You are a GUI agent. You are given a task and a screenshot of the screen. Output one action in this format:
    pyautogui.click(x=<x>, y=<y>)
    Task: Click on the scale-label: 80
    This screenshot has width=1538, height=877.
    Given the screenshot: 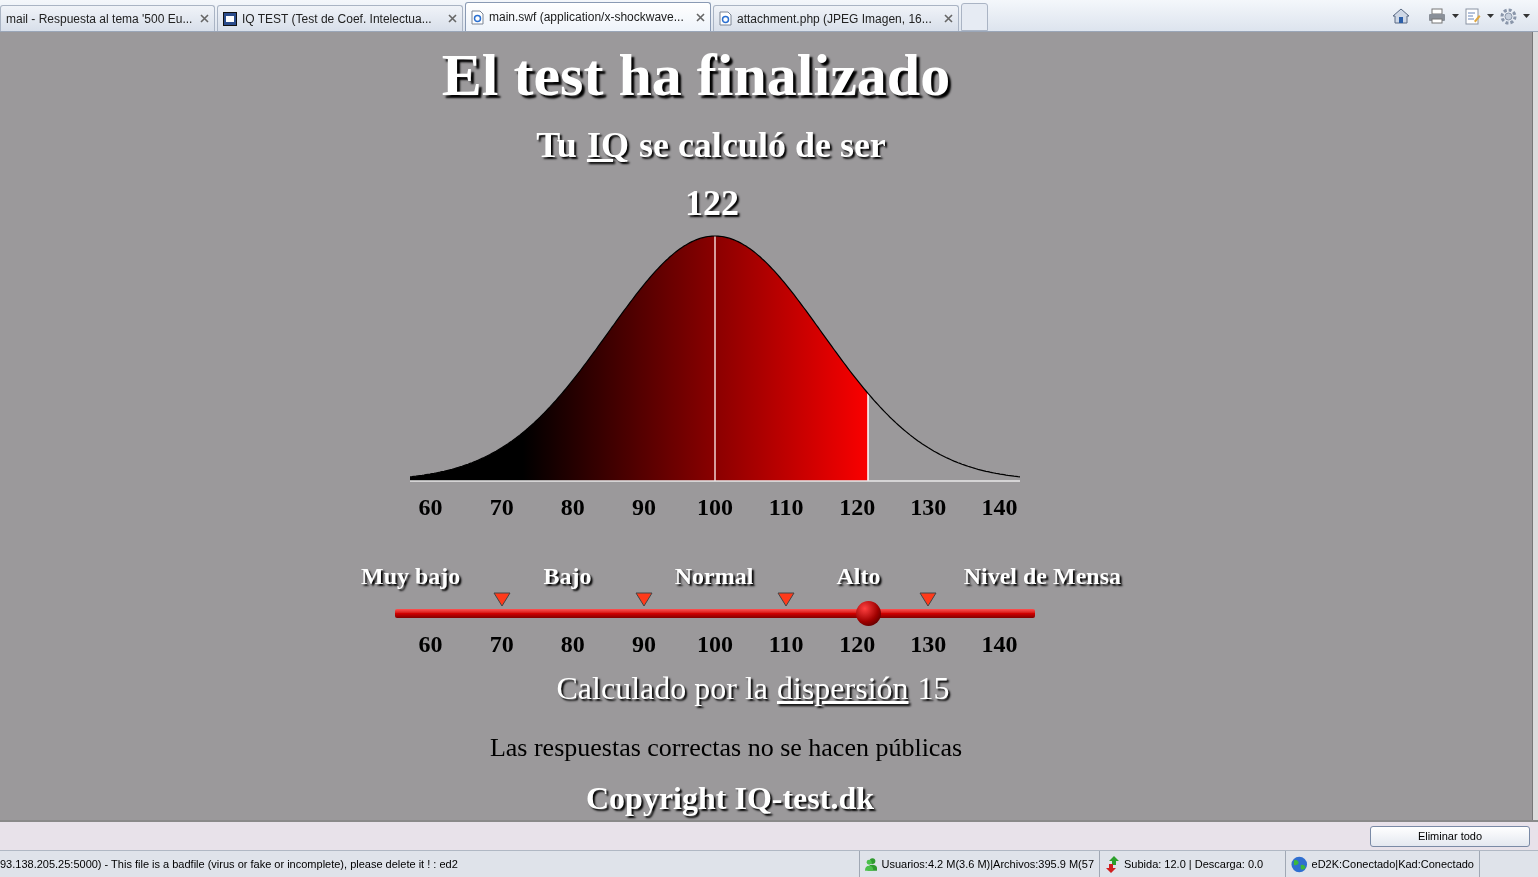 What is the action you would take?
    pyautogui.click(x=572, y=644)
    